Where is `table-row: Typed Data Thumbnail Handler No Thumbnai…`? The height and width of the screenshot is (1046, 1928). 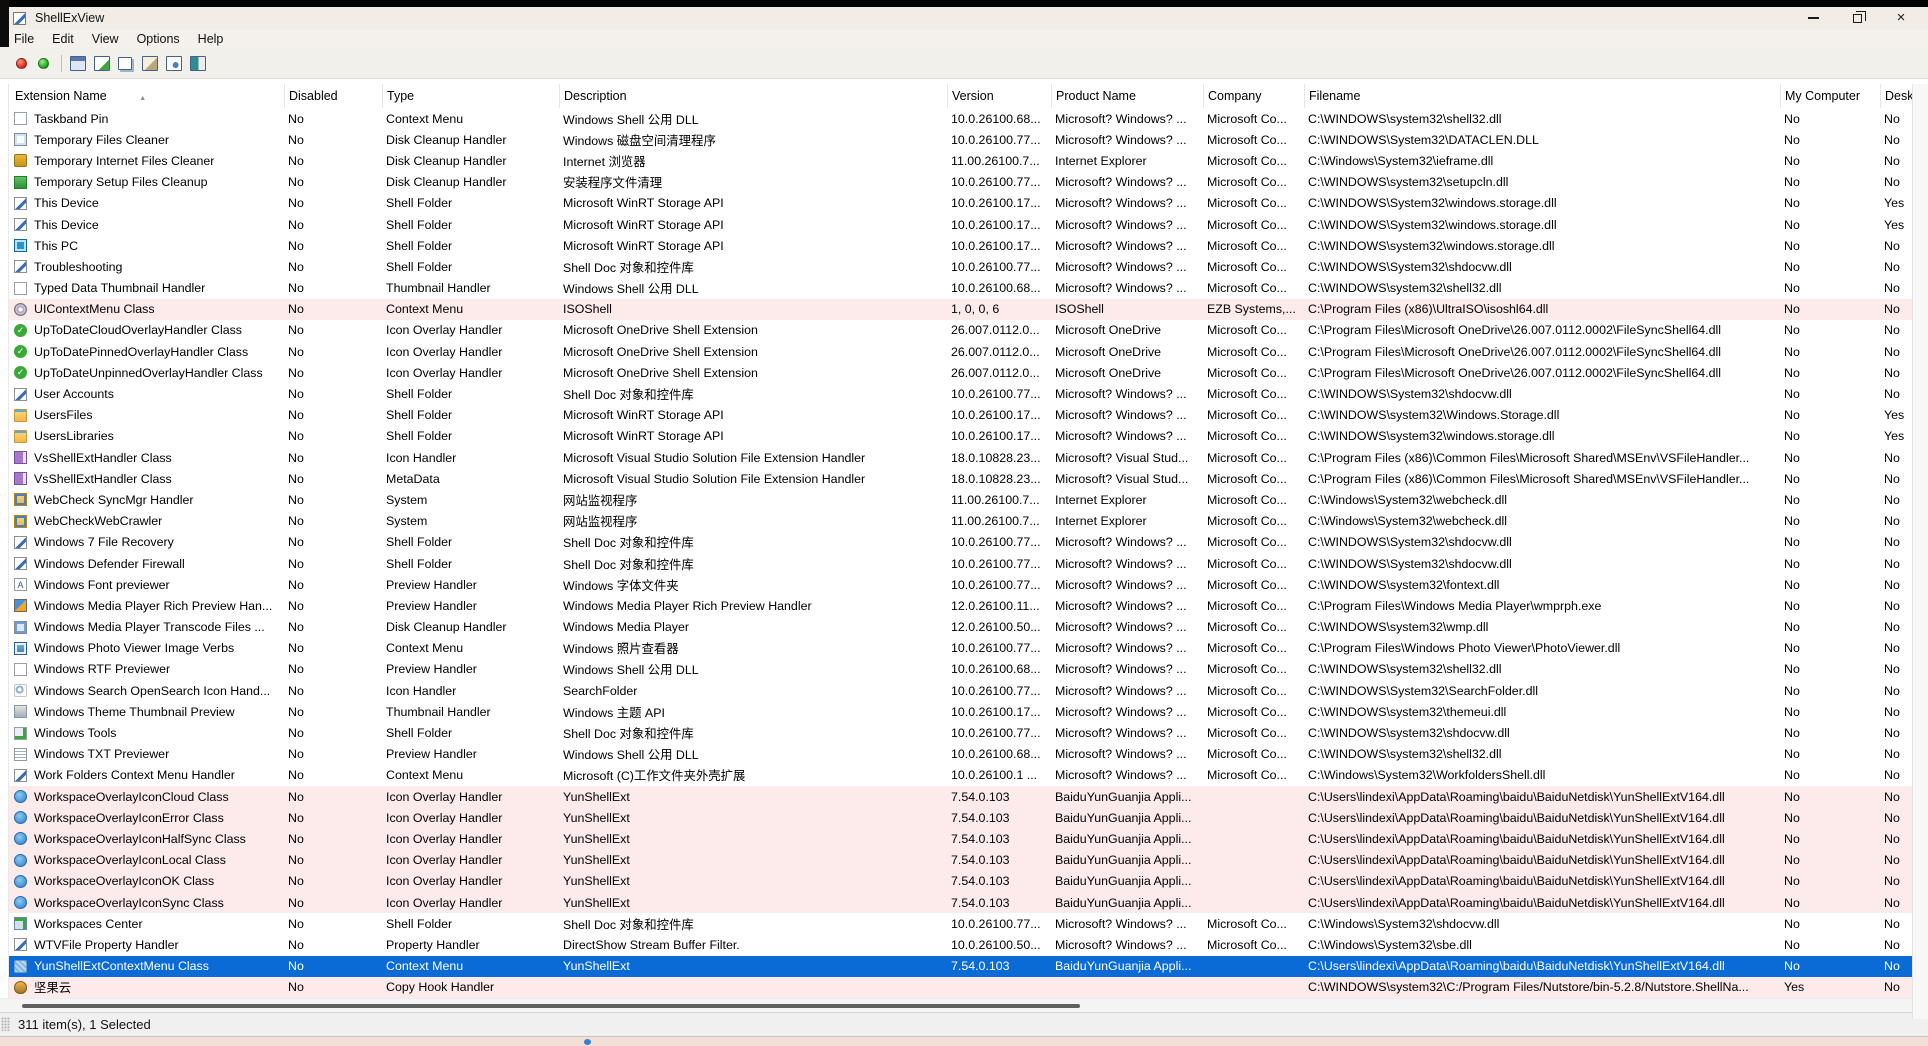
table-row: Typed Data Thumbnail Handler No Thumbnai… is located at coordinates (960, 288).